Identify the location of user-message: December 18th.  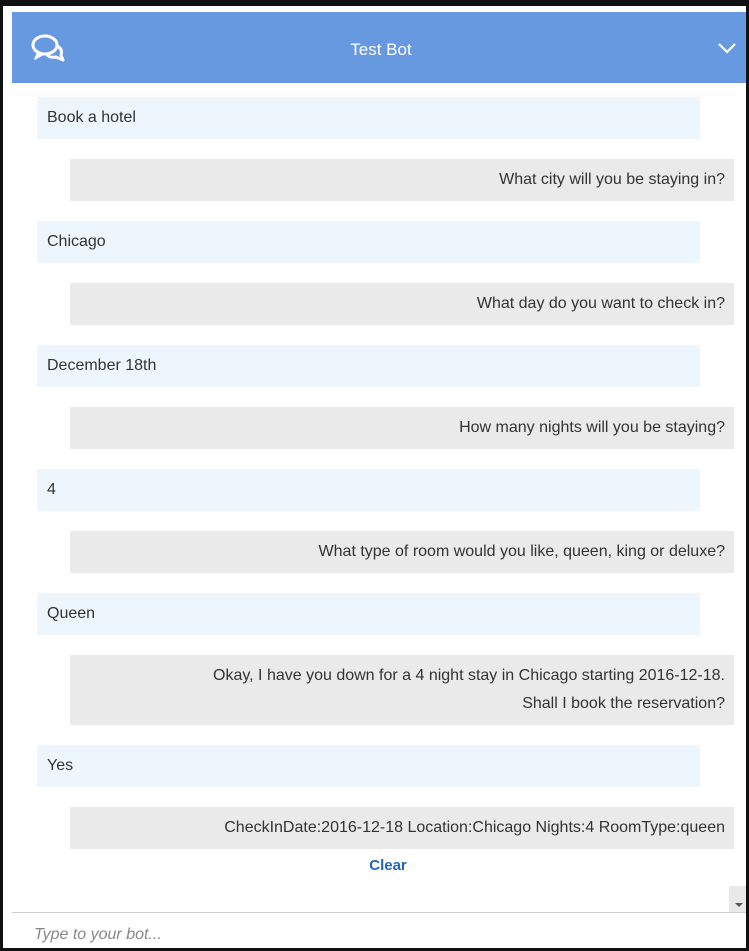
(368, 366).